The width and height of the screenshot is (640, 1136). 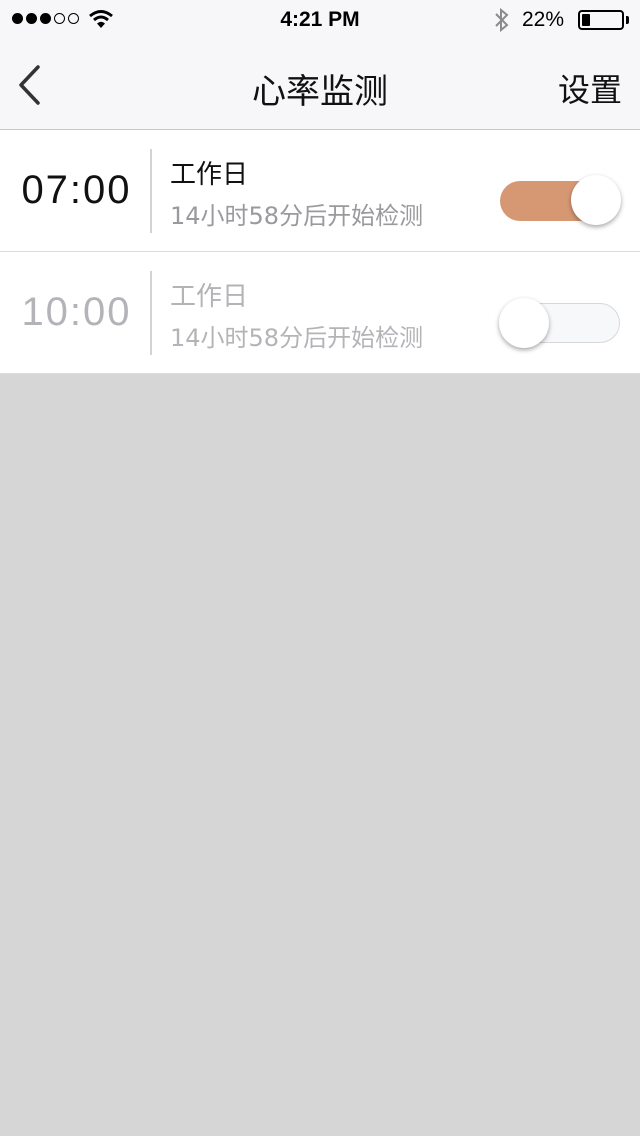 I want to click on alarm-row: 10:00 工作日 14小时58分后开始检测, so click(x=320, y=313).